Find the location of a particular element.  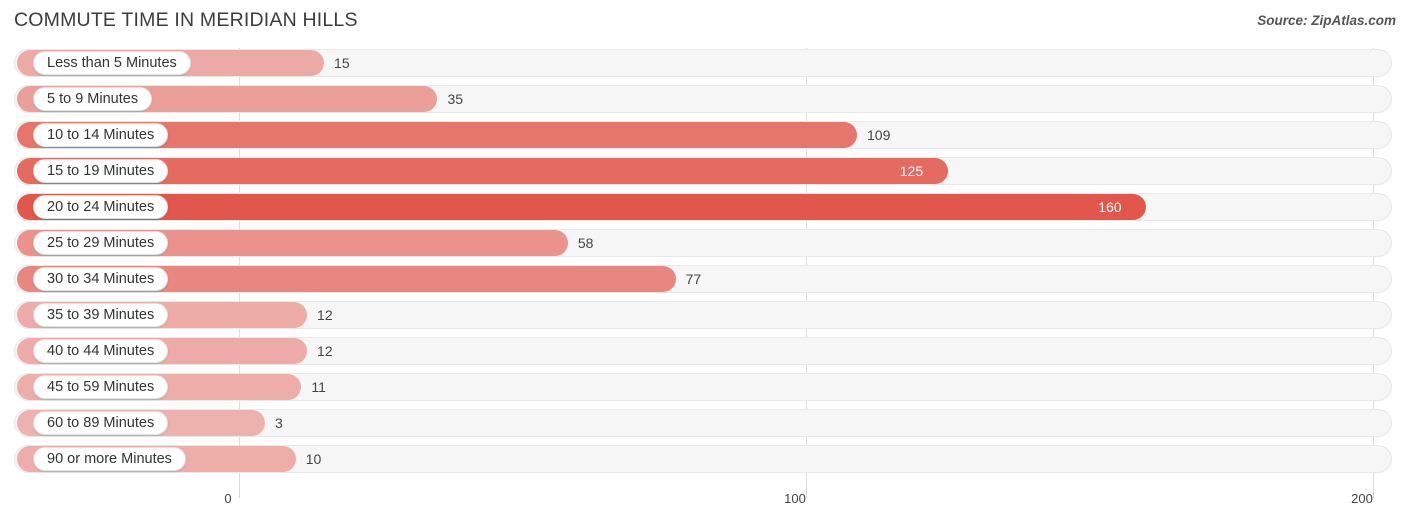

category-label-pill: 25 to 29 Minutes is located at coordinates (101, 243).